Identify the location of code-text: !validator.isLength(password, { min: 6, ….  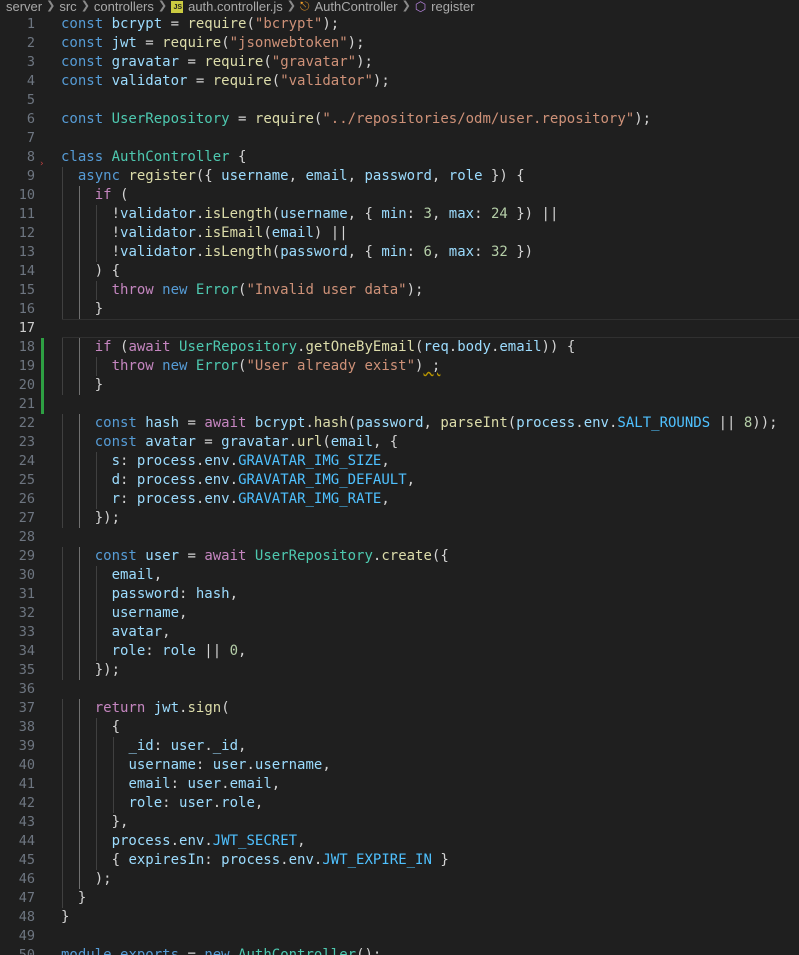
(297, 252).